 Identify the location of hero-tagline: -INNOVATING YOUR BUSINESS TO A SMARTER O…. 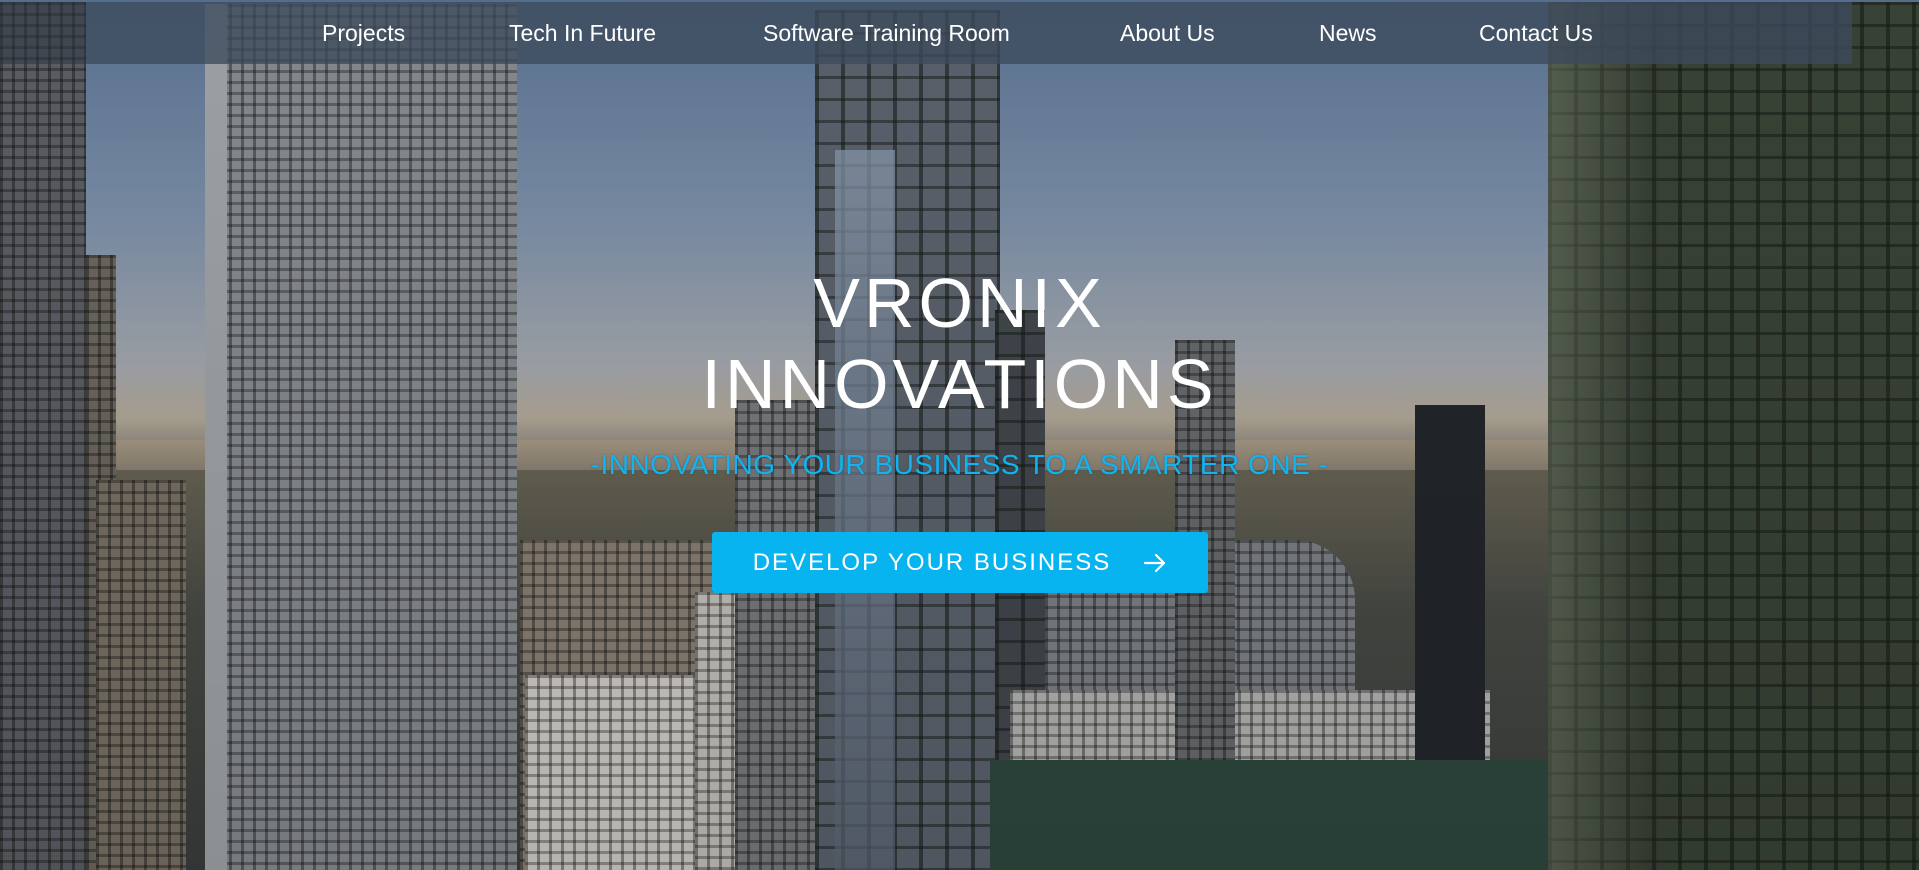
(959, 464).